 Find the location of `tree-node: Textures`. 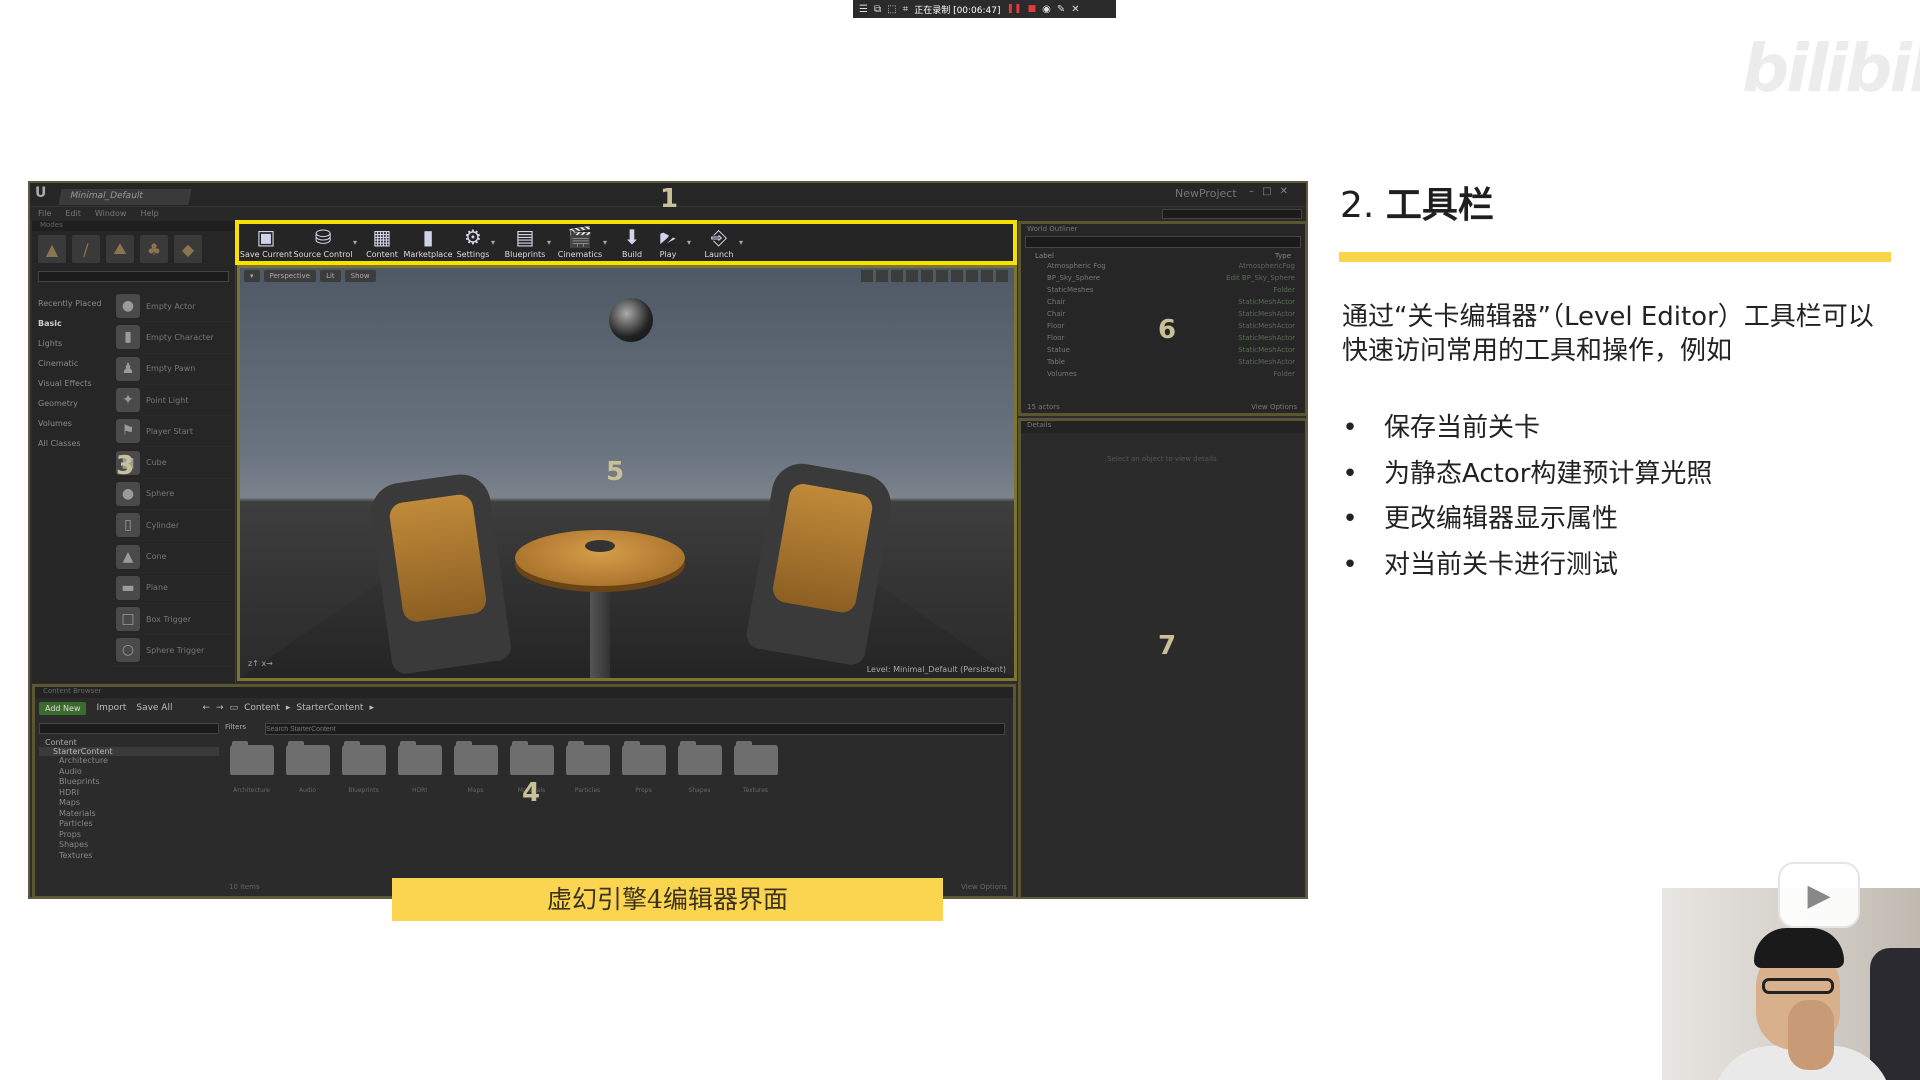

tree-node: Textures is located at coordinates (129, 856).